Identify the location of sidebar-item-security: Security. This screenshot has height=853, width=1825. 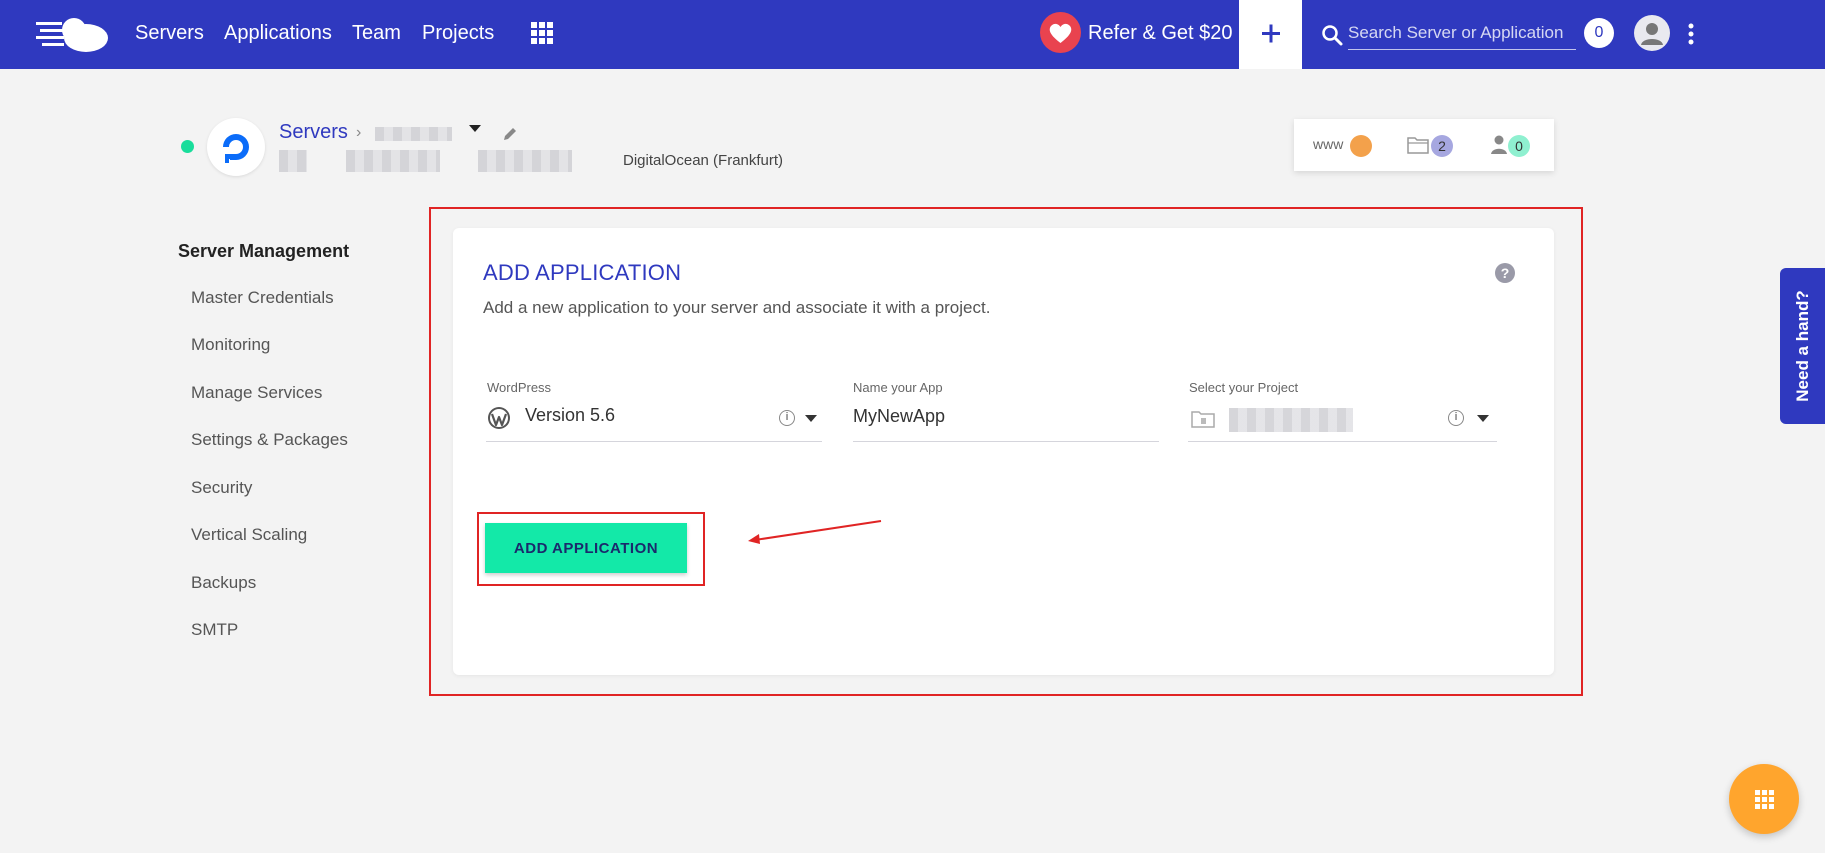
(221, 488).